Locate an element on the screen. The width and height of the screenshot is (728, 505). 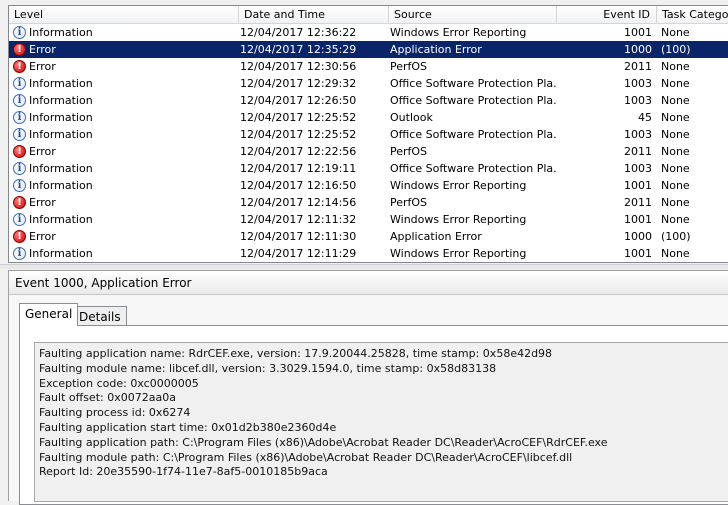
event-source-cell: Application Error is located at coordinates (436, 236).